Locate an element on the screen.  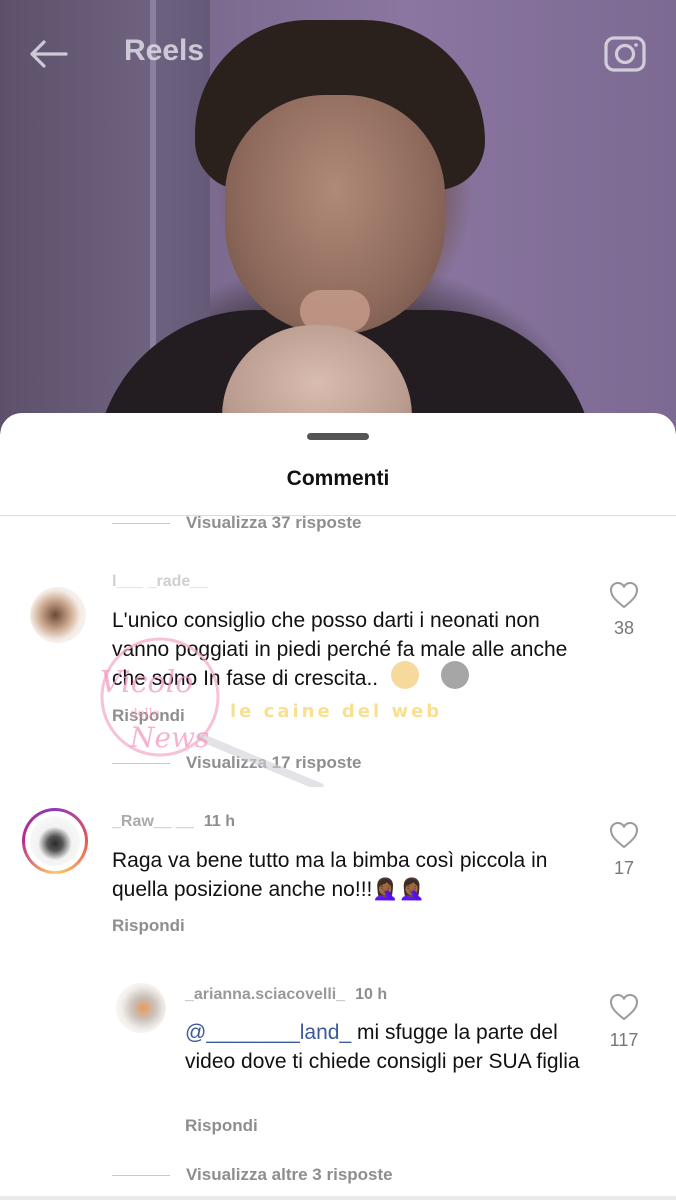
like-count: 38 is located at coordinates (624, 628).